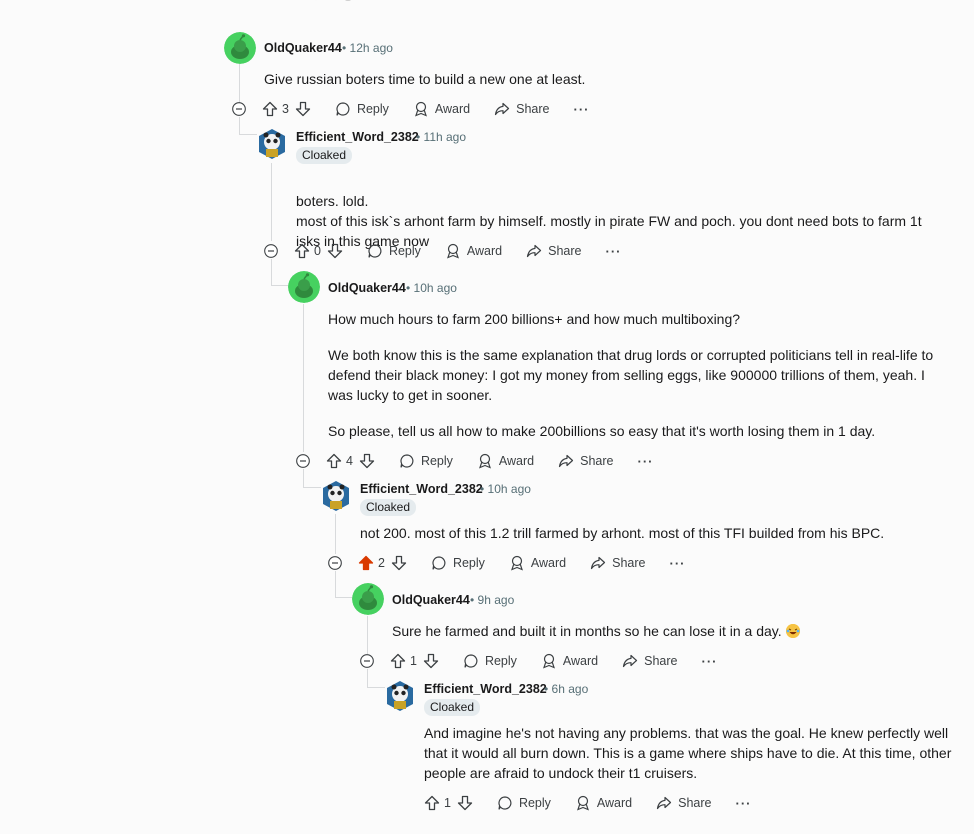  Describe the element at coordinates (381, 563) in the screenshot. I see `vote-count: 2` at that location.